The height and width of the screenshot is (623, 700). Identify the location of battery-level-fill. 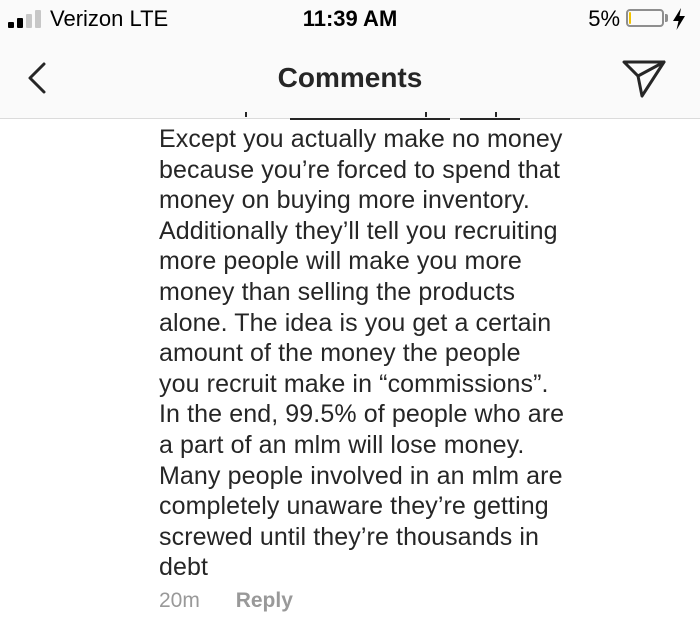
(630, 18).